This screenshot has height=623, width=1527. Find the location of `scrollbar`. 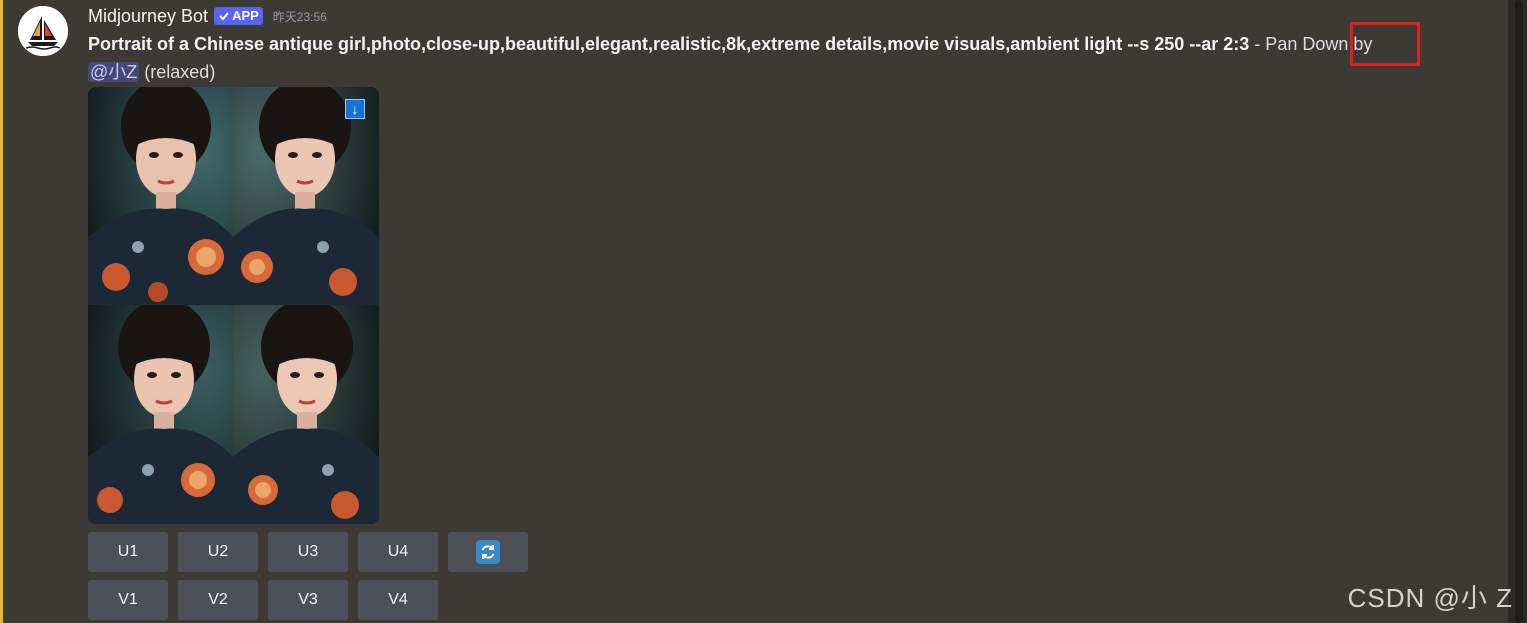

scrollbar is located at coordinates (1517, 311).